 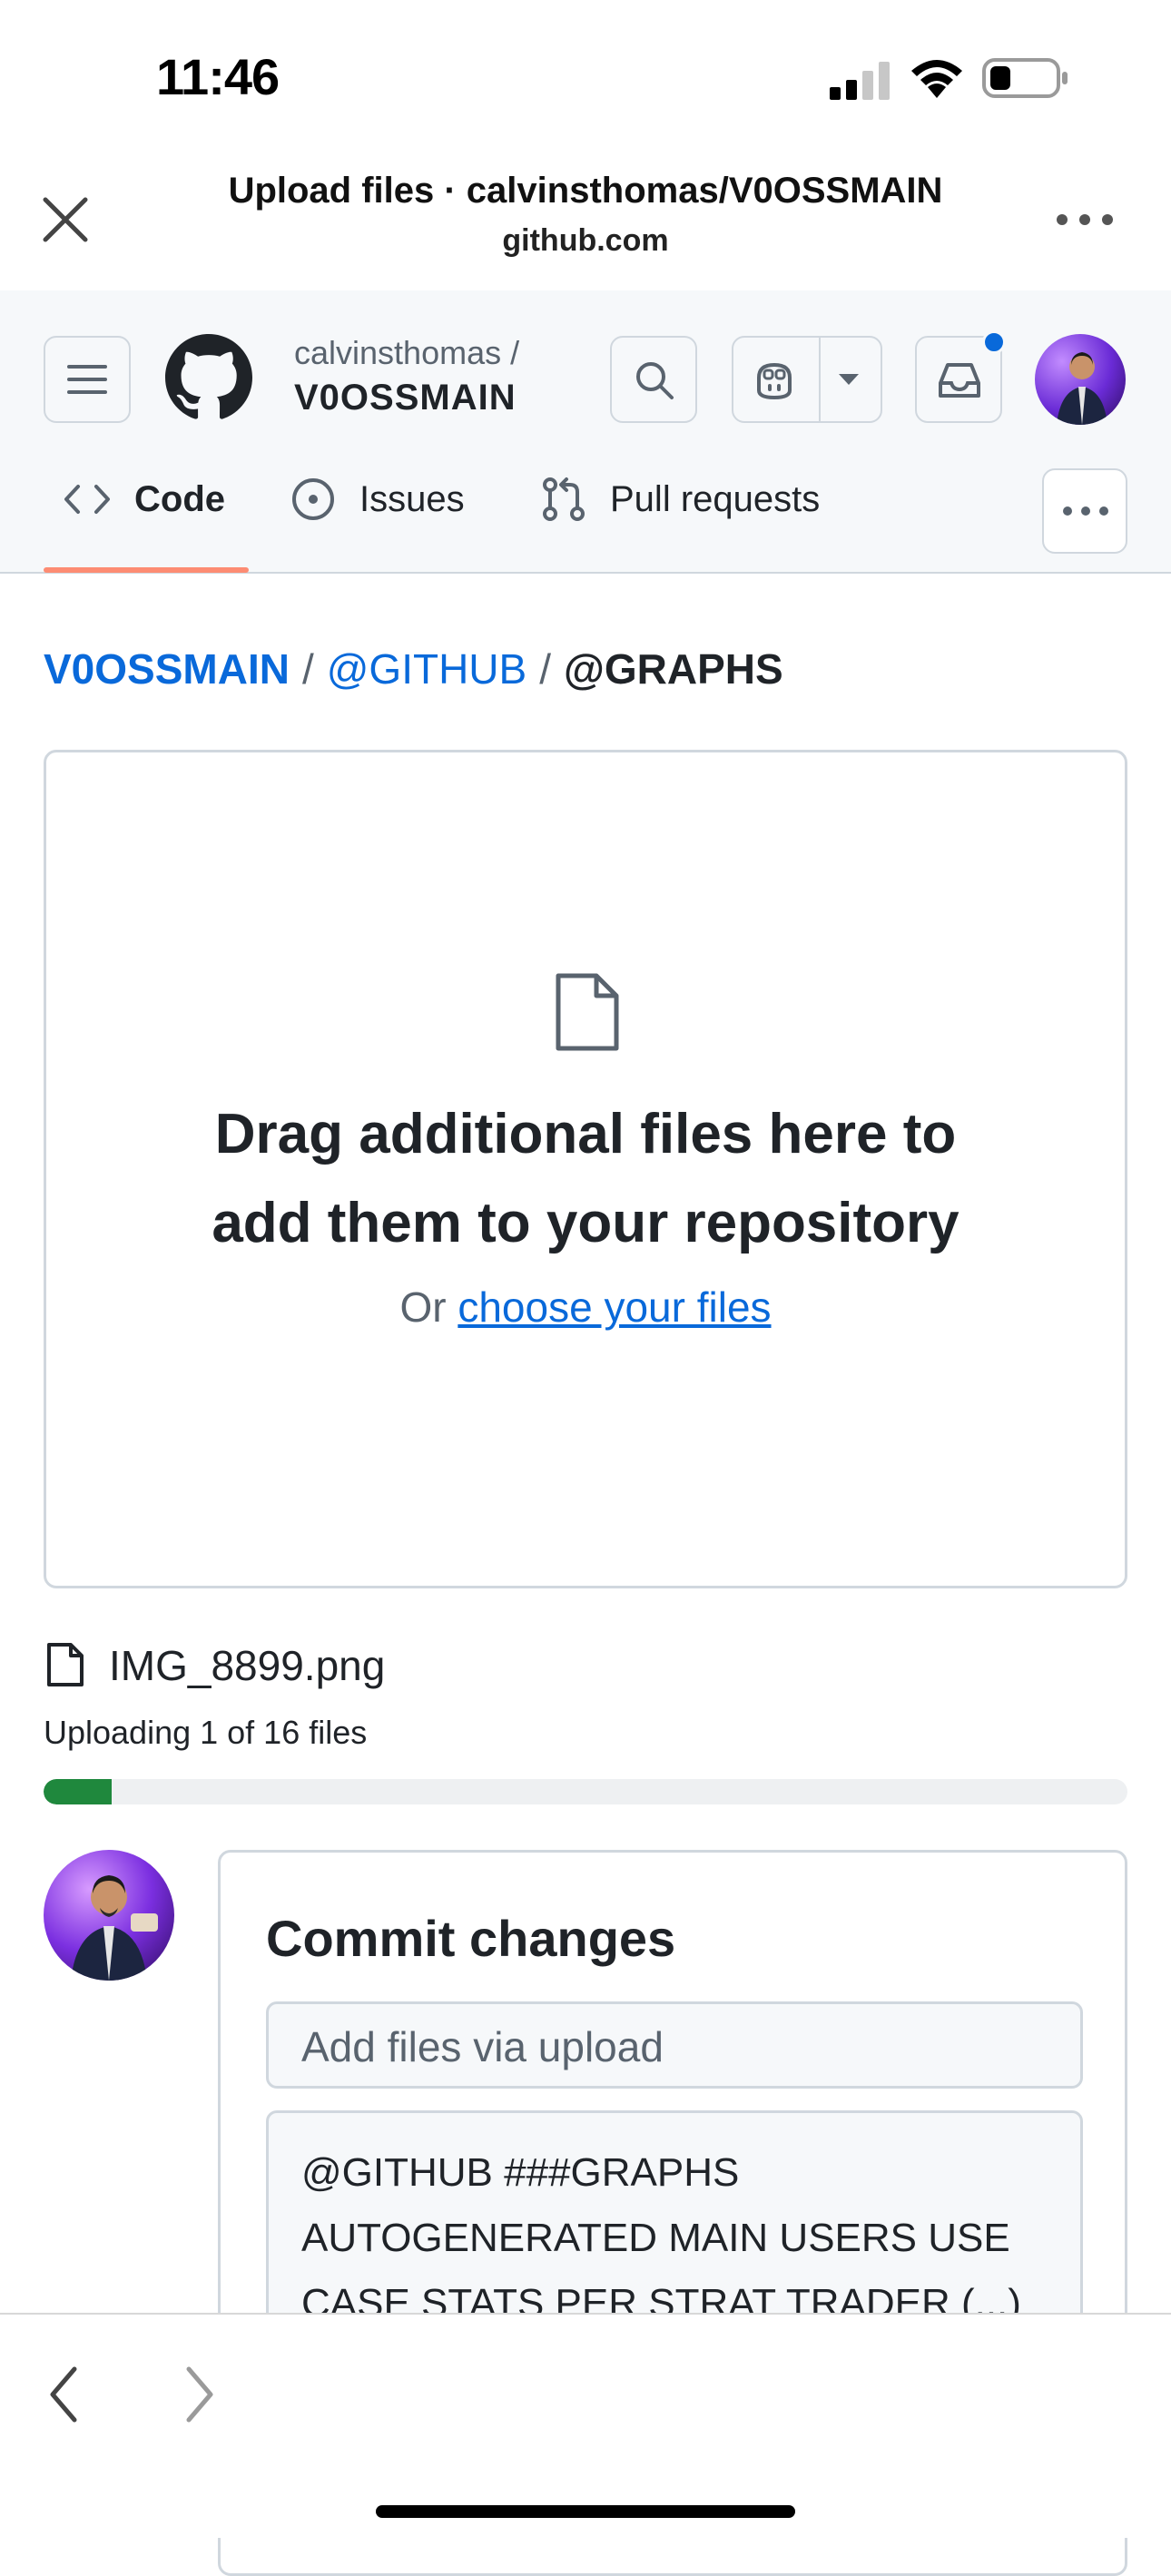 I want to click on commit-summary-input: Add files via upload, so click(x=675, y=2045).